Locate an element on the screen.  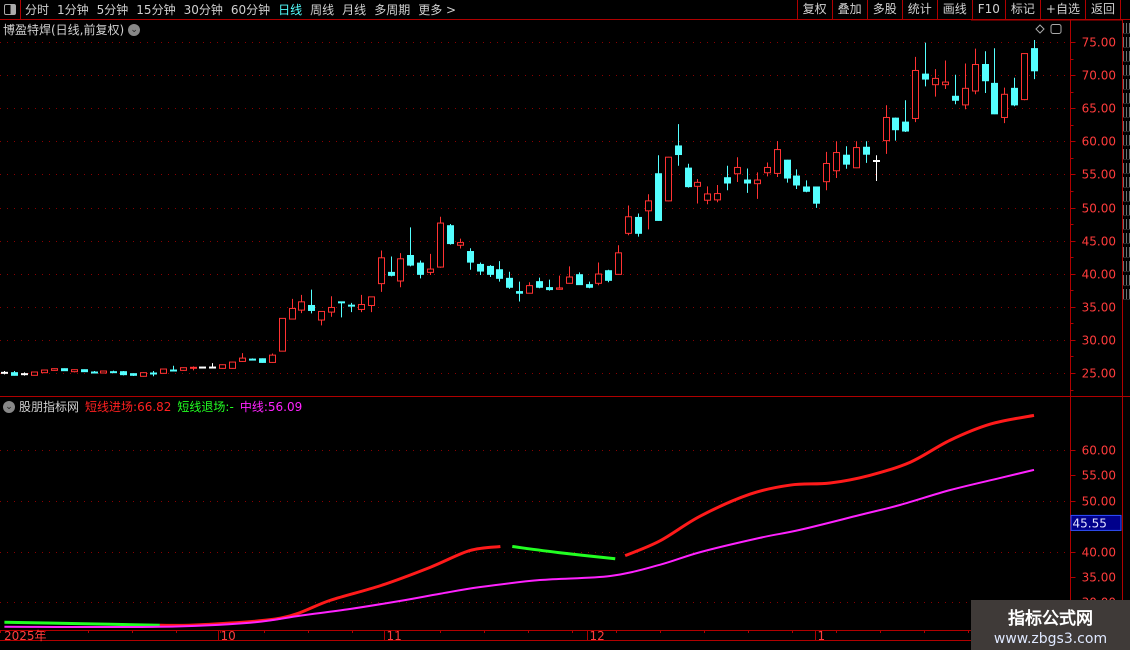
watermark-title: 指标公式网 is located at coordinates (1050, 619).